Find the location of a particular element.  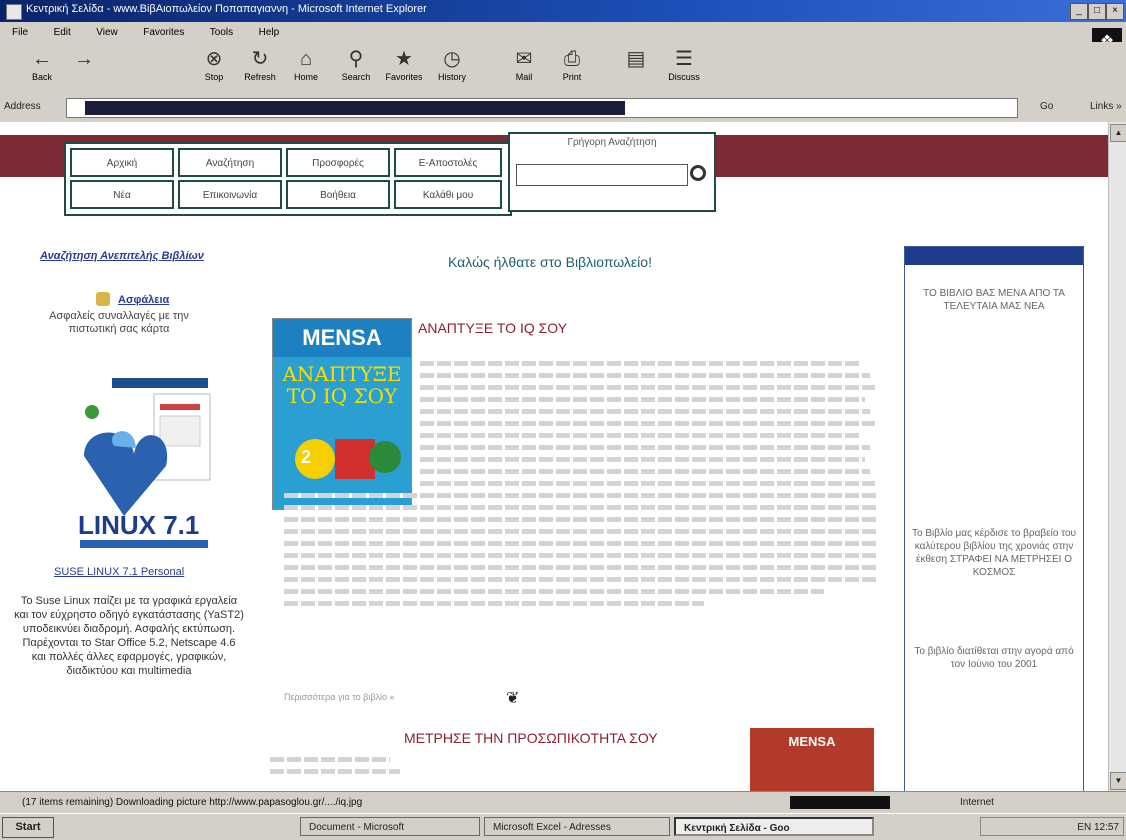

toolbar-history-button: ◷ History is located at coordinates (452, 64).